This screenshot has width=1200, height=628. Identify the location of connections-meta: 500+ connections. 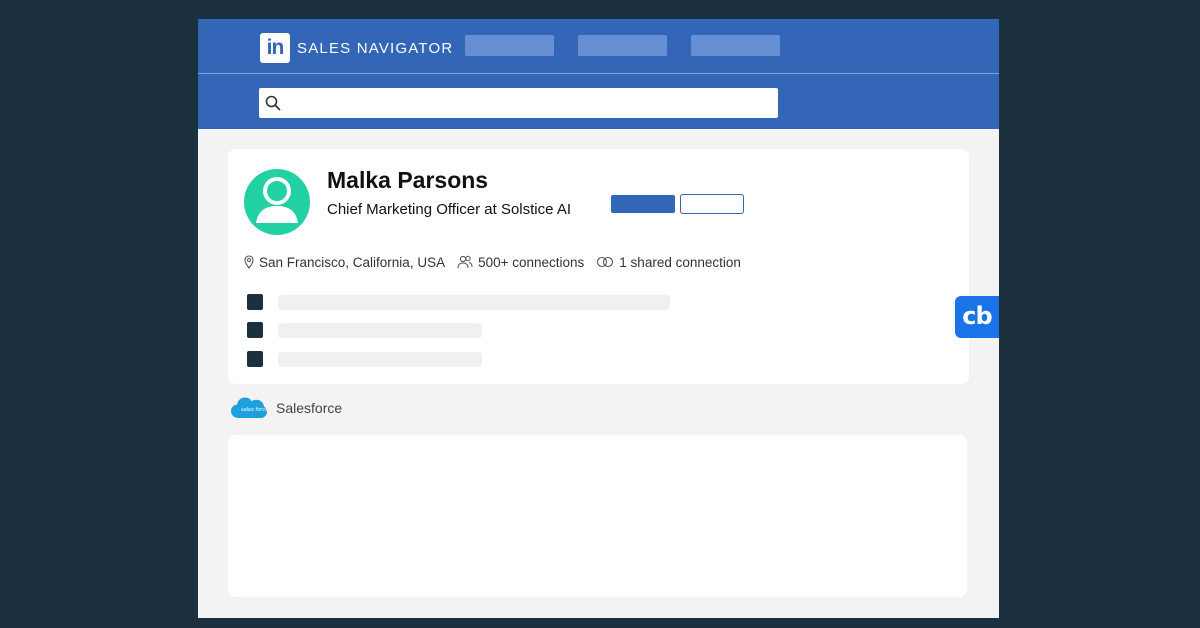
(520, 262).